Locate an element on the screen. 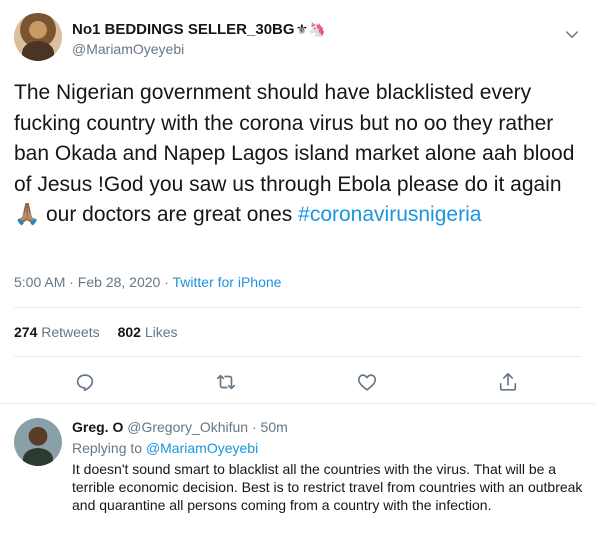 The image size is (595, 541). author-name: No1 BEDDINGS SELLER_30BG⚜🦄 is located at coordinates (199, 29).